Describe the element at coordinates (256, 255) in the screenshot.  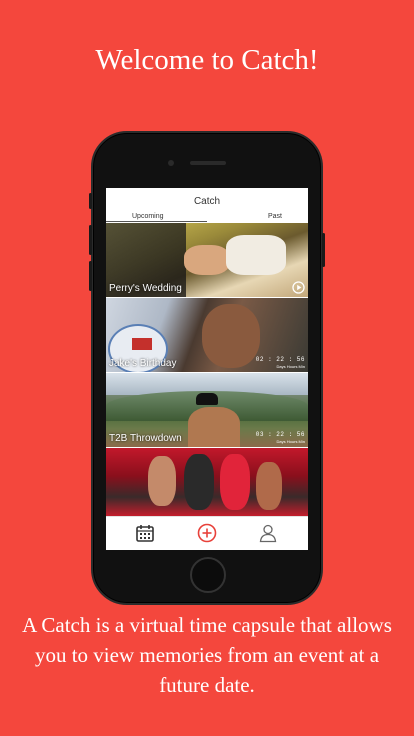
I see `photo-dress` at that location.